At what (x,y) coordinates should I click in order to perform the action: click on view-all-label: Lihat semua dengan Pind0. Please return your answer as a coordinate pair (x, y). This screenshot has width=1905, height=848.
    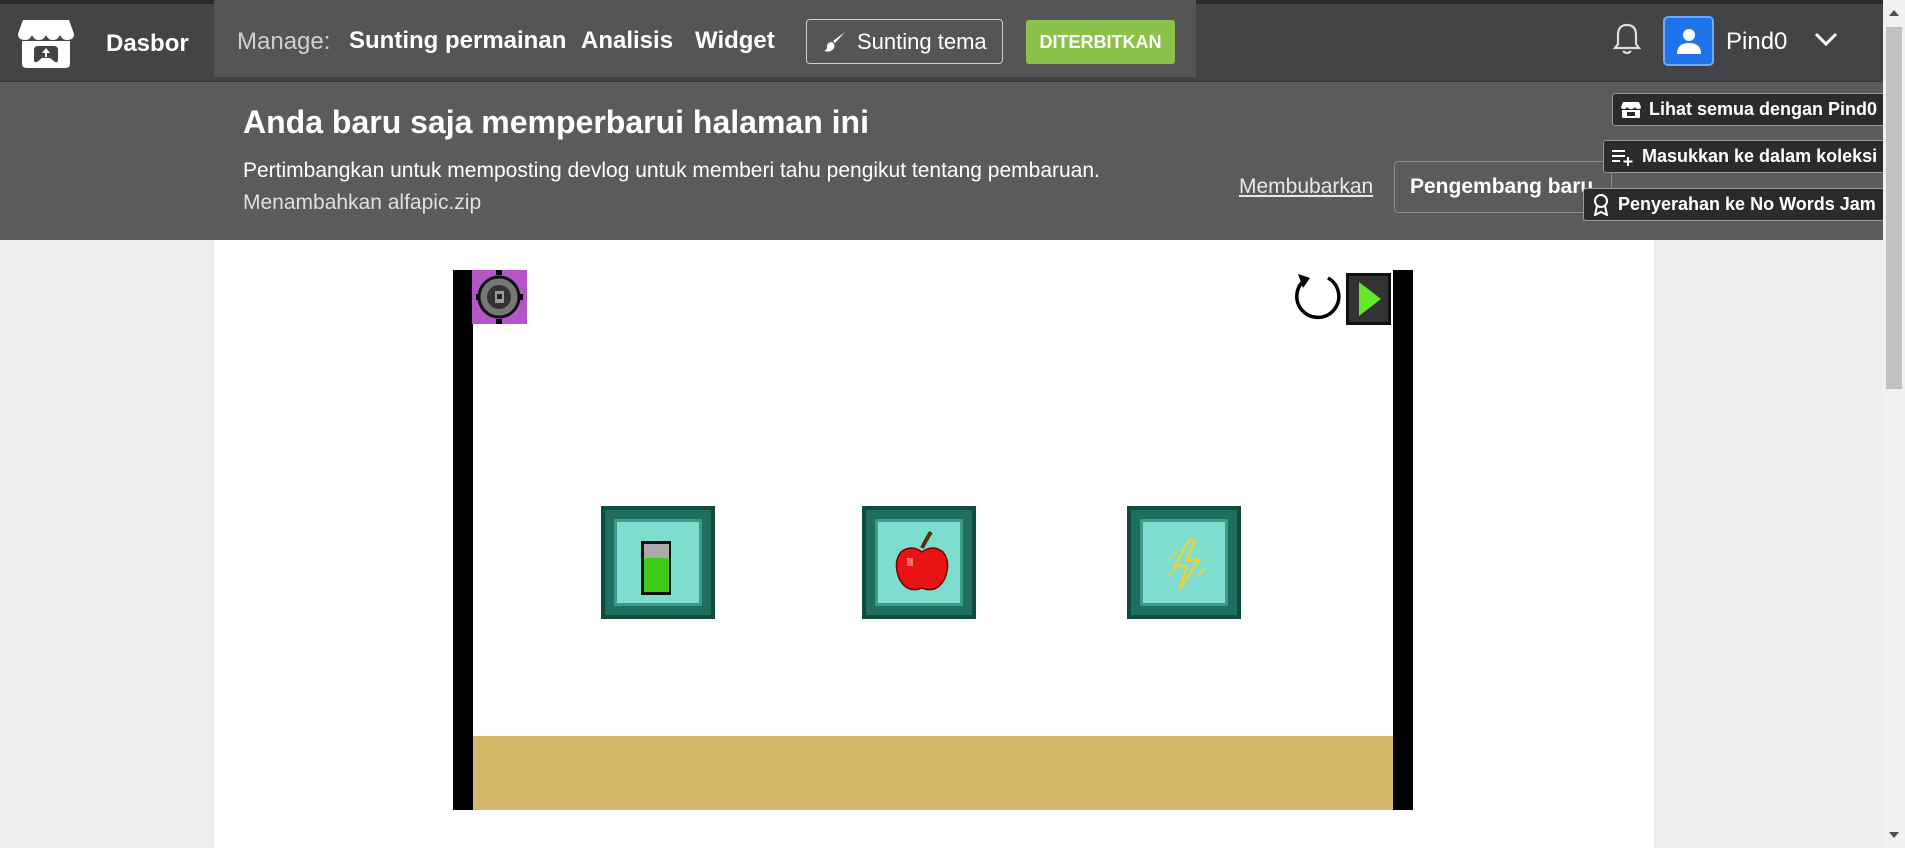
    Looking at the image, I should click on (1763, 109).